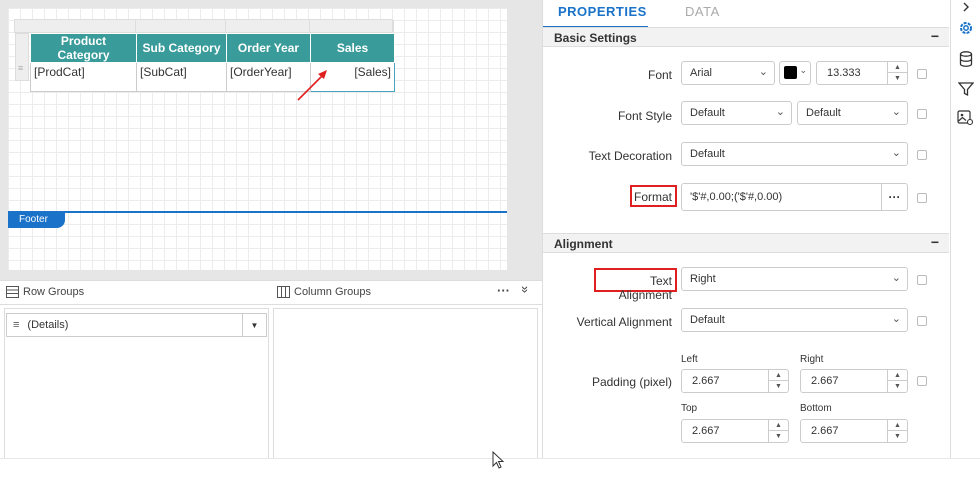 Image resolution: width=980 pixels, height=480 pixels. What do you see at coordinates (181, 48) in the screenshot?
I see `header-sub-category: Sub Category` at bounding box center [181, 48].